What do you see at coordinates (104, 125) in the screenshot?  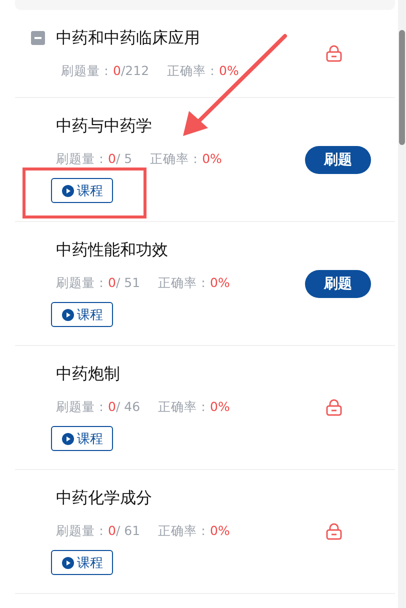 I see `section-title: 中药与中药学` at bounding box center [104, 125].